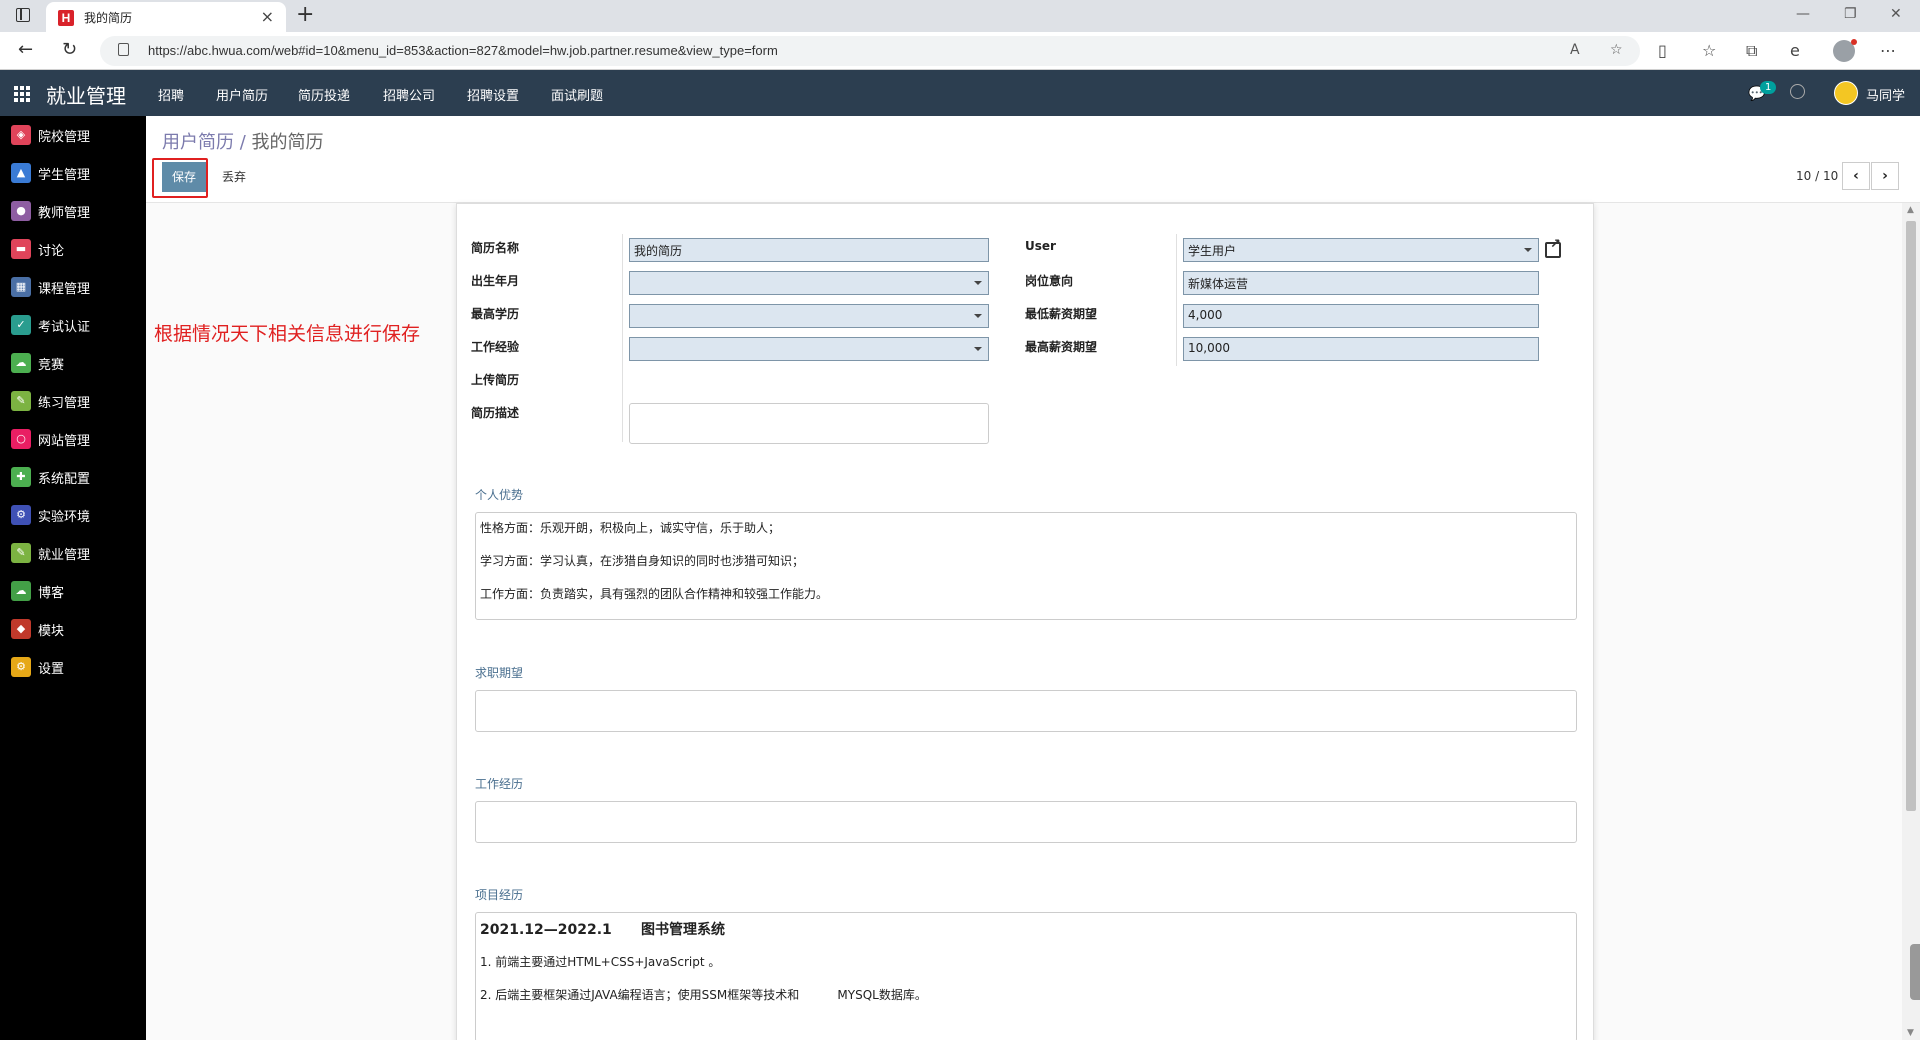 The width and height of the screenshot is (1920, 1040). What do you see at coordinates (1553, 247) in the screenshot?
I see `external-link-icon` at bounding box center [1553, 247].